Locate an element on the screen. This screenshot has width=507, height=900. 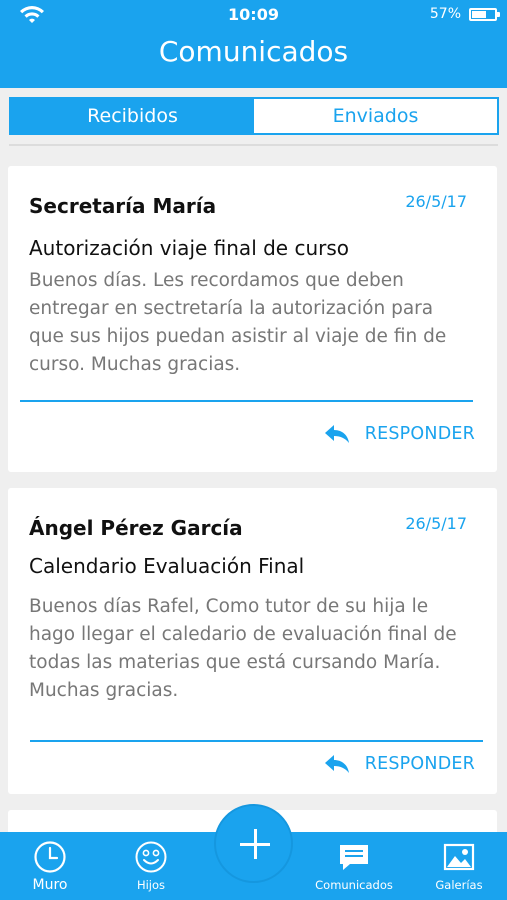
tabbar-label: Comunicados is located at coordinates (354, 885).